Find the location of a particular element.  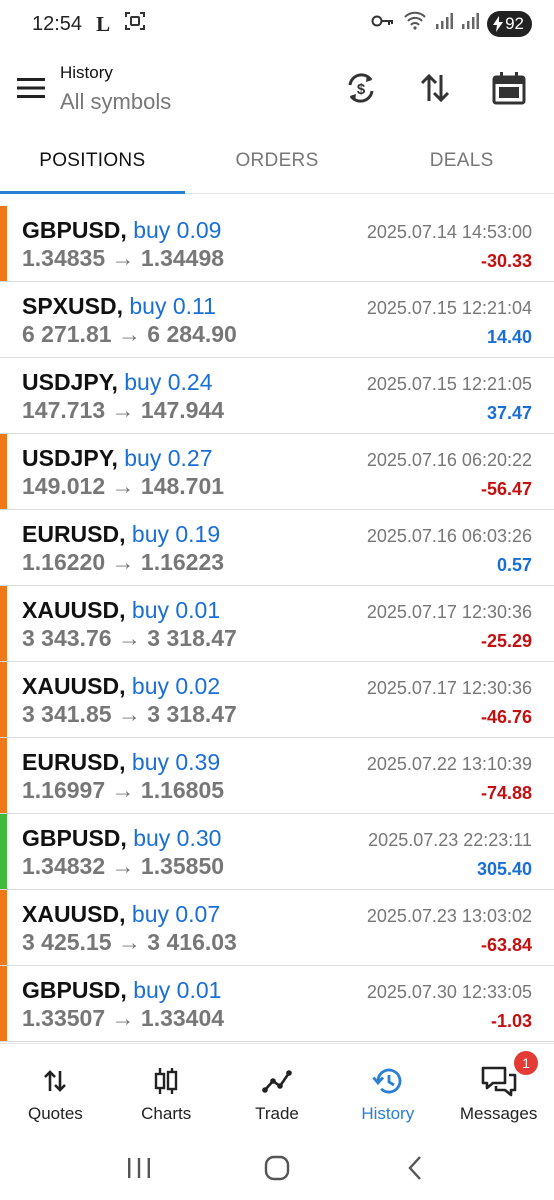

recent-apps-icon is located at coordinates (139, 1167).